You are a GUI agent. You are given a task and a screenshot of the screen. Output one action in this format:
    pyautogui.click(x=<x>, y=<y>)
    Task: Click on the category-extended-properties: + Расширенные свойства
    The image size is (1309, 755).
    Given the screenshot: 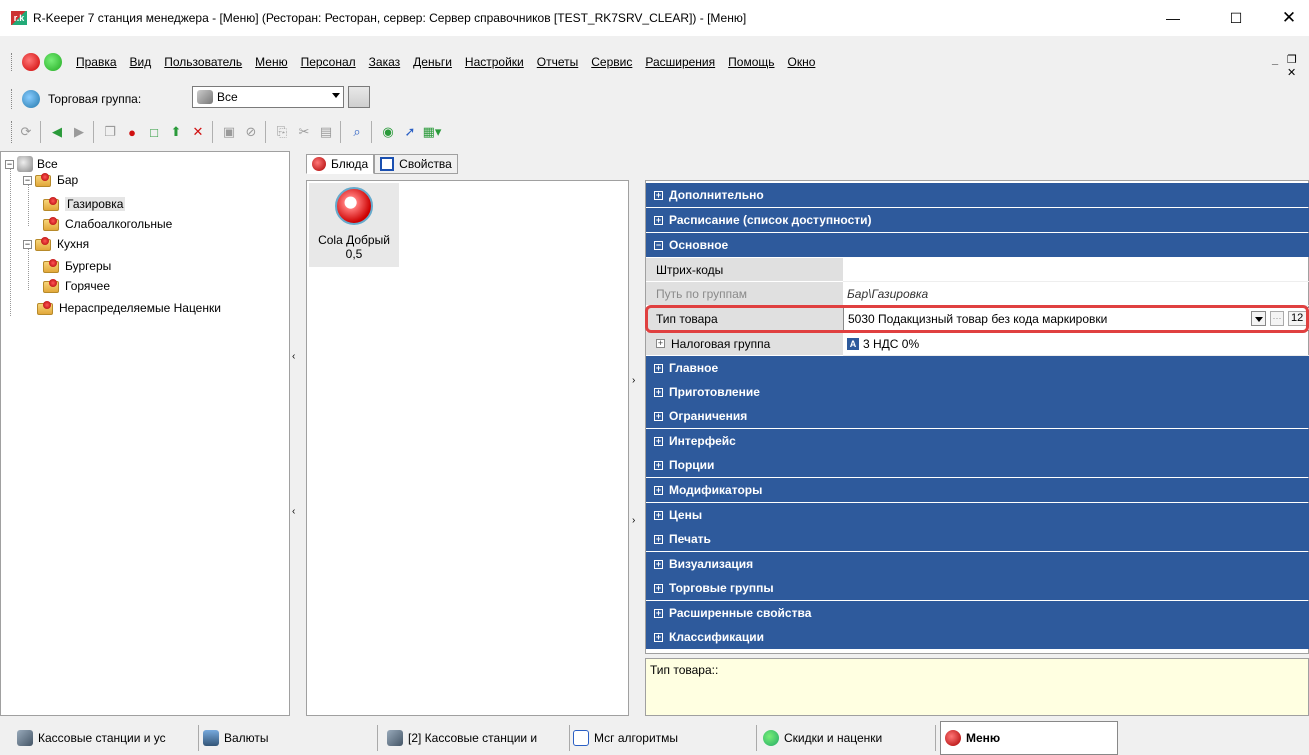 What is the action you would take?
    pyautogui.click(x=977, y=613)
    